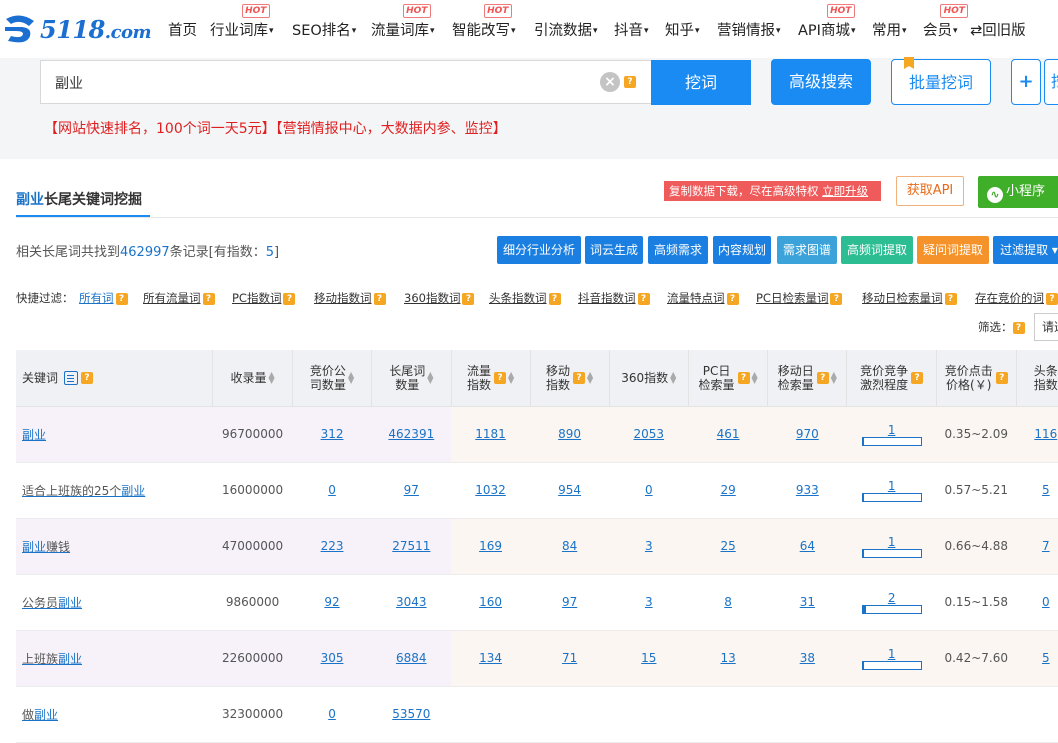 The height and width of the screenshot is (743, 1058). What do you see at coordinates (610, 82) in the screenshot?
I see `clear-icon: ×` at bounding box center [610, 82].